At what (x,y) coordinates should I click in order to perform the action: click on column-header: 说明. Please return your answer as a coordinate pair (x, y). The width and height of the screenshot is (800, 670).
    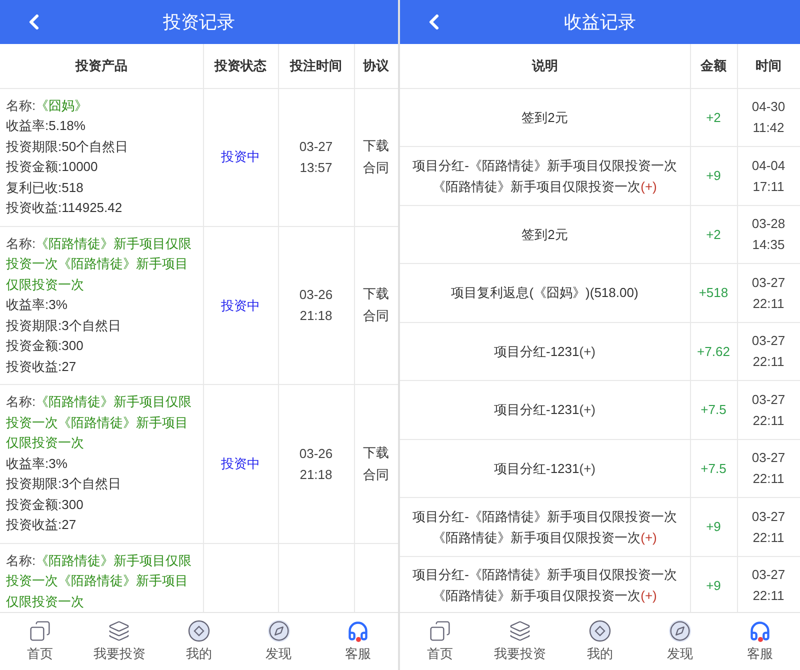
    Looking at the image, I should click on (545, 66).